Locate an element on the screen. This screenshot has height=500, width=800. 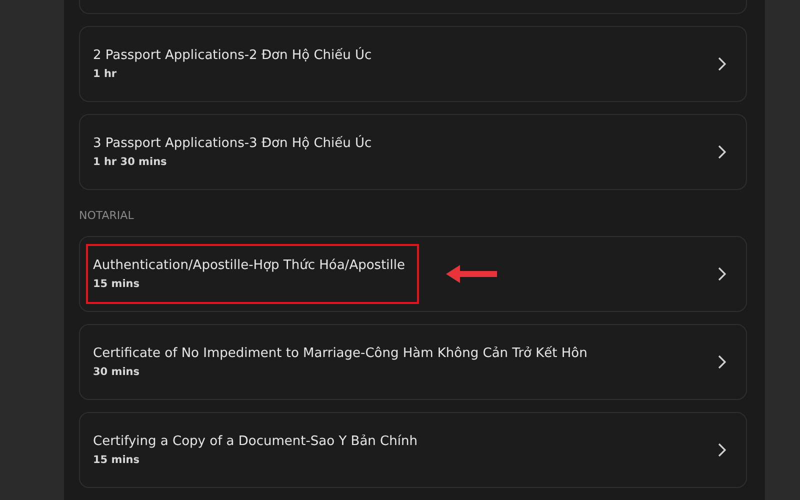
service-title: Certifying a Copy of a Document-Sao Y Bản Chính is located at coordinates (255, 441).